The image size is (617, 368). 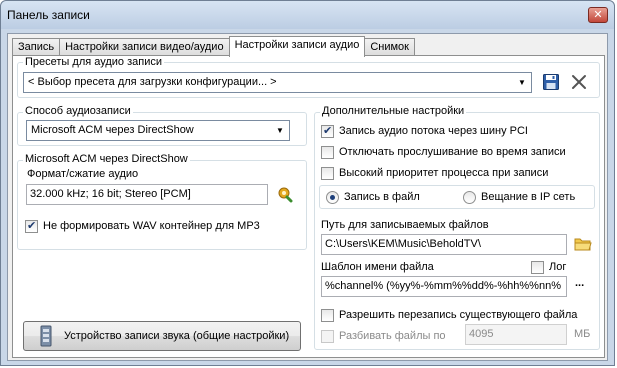 What do you see at coordinates (46, 336) in the screenshot?
I see `sound-card-icon` at bounding box center [46, 336].